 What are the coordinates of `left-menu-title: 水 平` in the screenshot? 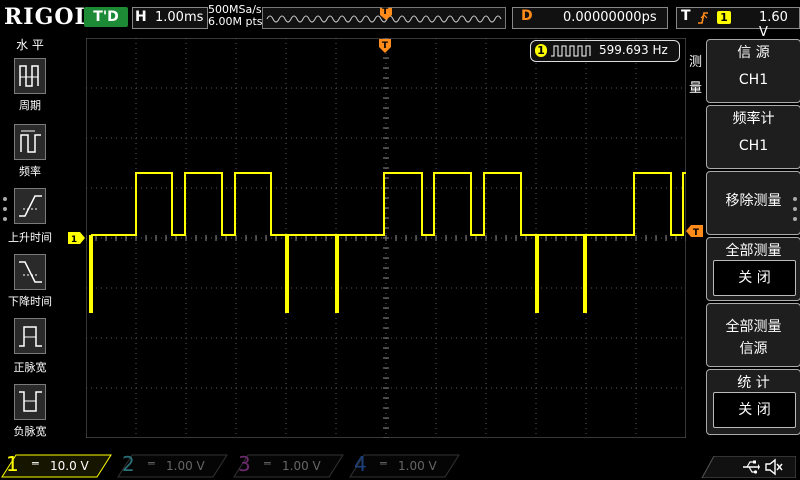 It's located at (30, 45).